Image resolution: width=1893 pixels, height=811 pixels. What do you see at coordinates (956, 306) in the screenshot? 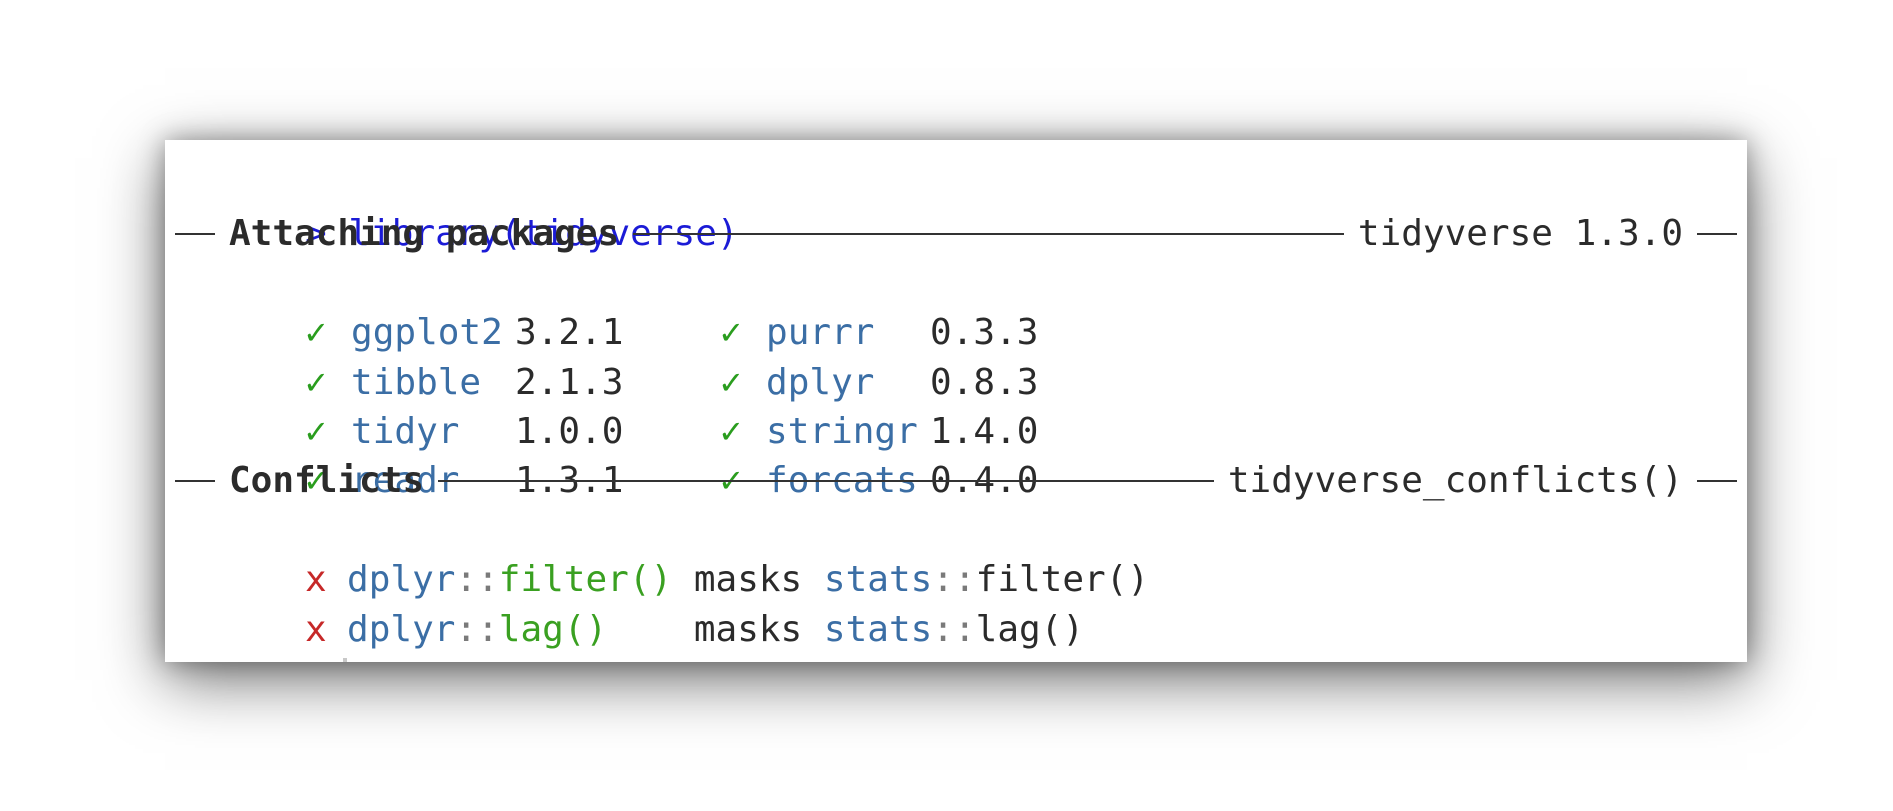
I see `package-row: ✓ ggplot2 3.2.1 ✓ purrr 0.3.3` at bounding box center [956, 306].